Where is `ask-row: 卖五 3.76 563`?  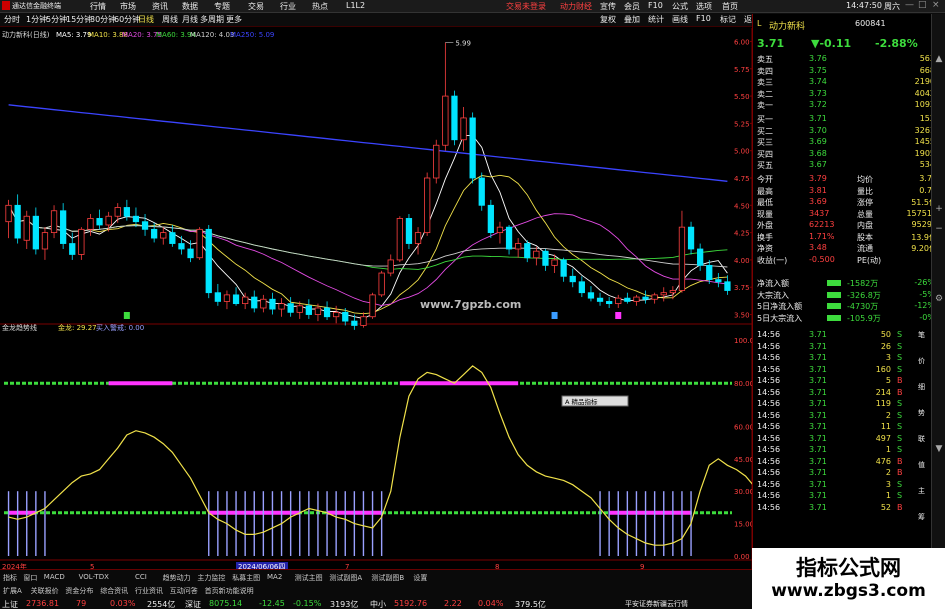
ask-row: 卖五 3.76 563 is located at coordinates (849, 59).